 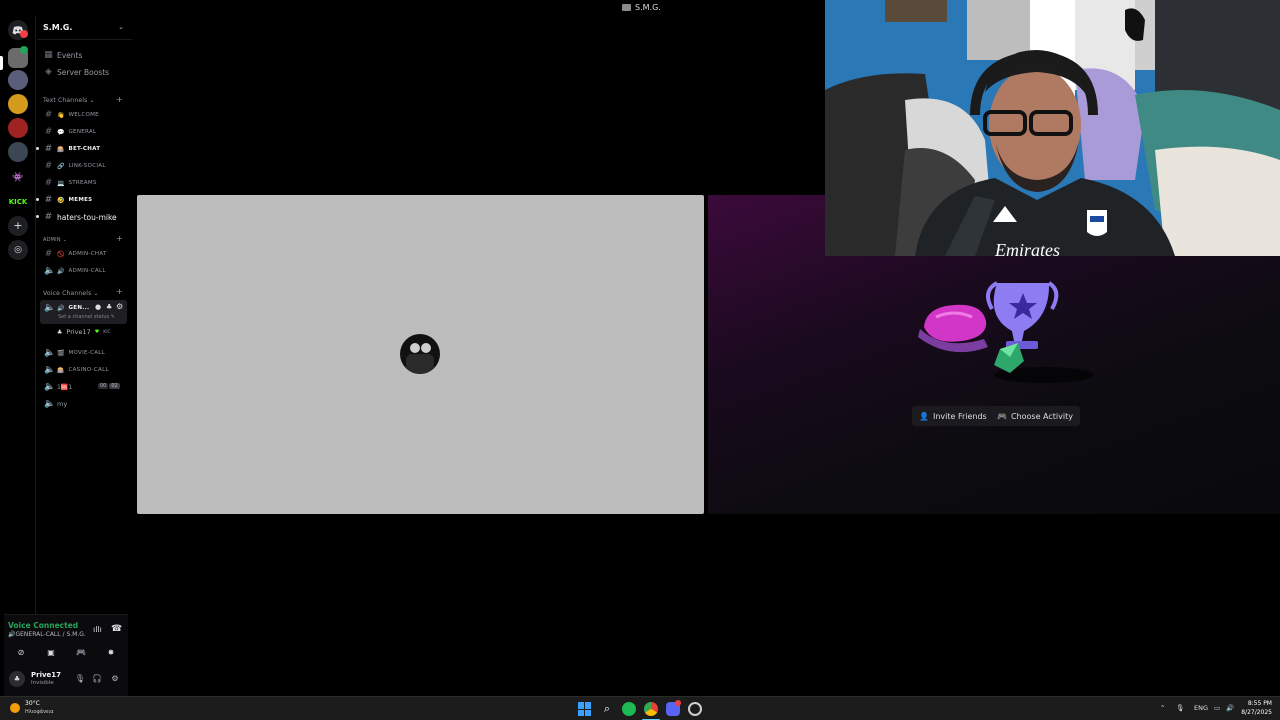 What do you see at coordinates (953, 416) in the screenshot?
I see `invite-friends-button: 👤 Invite Friends` at bounding box center [953, 416].